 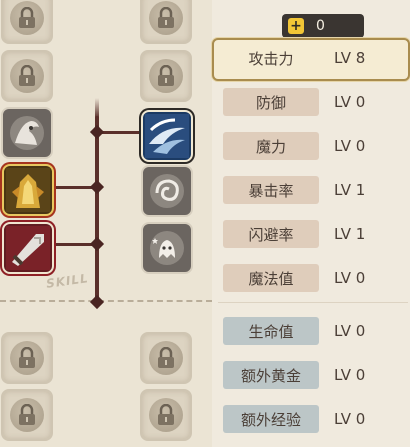 I want to click on skill-point-counter: + 0, so click(x=323, y=26).